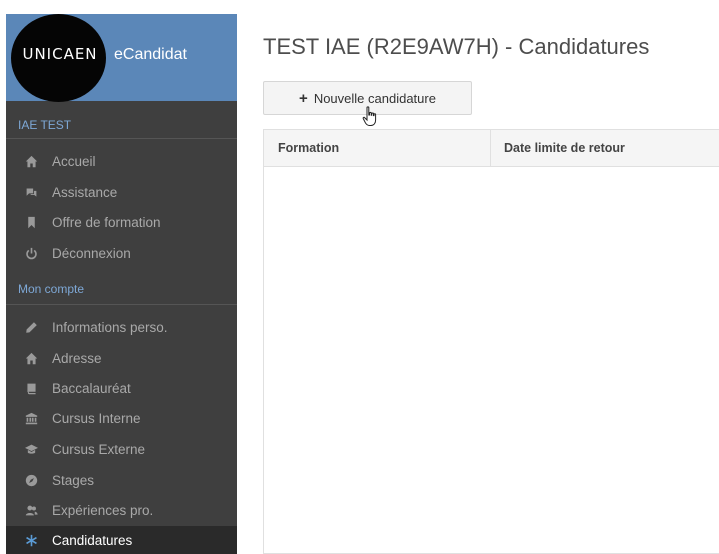 The width and height of the screenshot is (719, 554). What do you see at coordinates (31, 253) in the screenshot?
I see `power-icon` at bounding box center [31, 253].